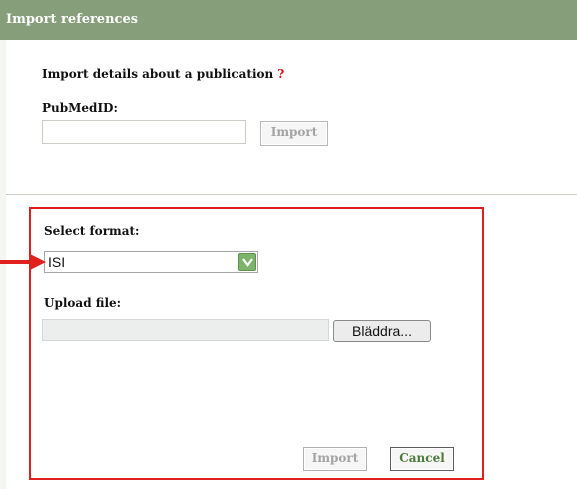  Describe the element at coordinates (247, 262) in the screenshot. I see `chevron-down-icon` at that location.